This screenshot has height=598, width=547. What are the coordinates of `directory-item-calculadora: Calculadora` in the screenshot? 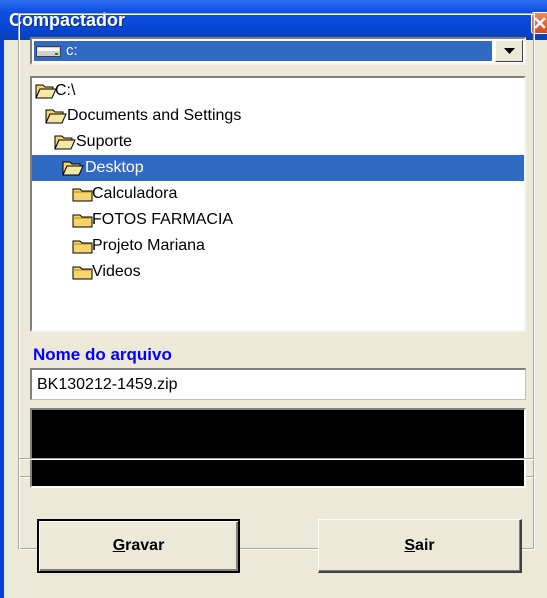 It's located at (278, 194).